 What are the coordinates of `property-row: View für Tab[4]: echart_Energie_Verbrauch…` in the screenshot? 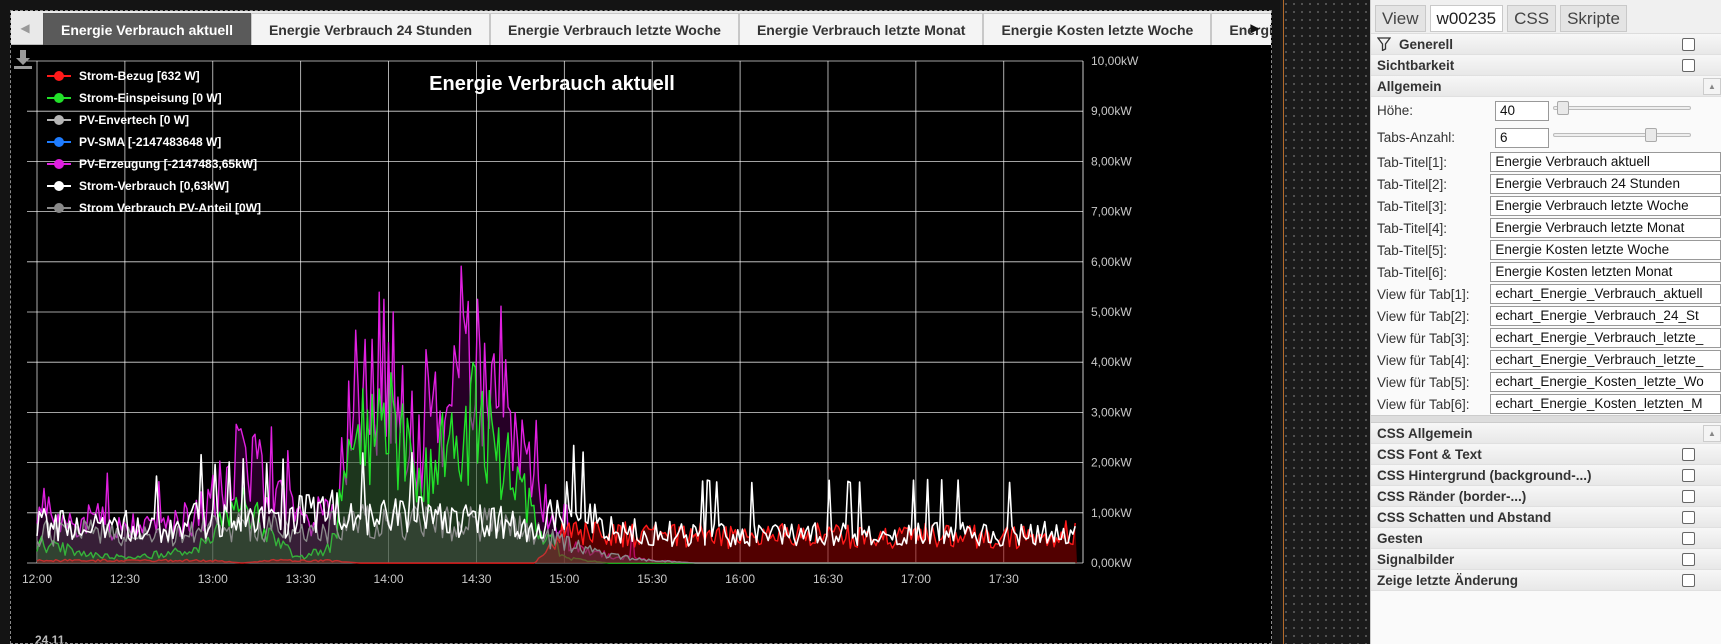 It's located at (1546, 360).